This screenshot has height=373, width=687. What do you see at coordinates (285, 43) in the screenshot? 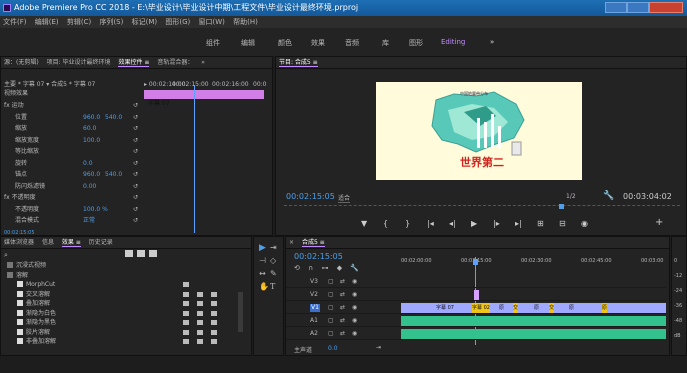
I see `ws-color: 颜色` at bounding box center [285, 43].